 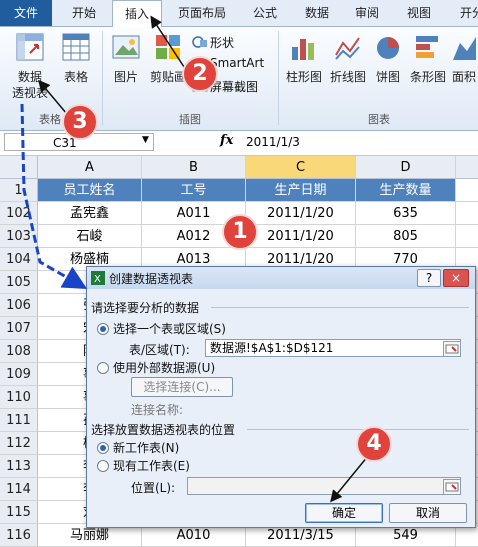 I want to click on row-header: 112, so click(x=19, y=443).